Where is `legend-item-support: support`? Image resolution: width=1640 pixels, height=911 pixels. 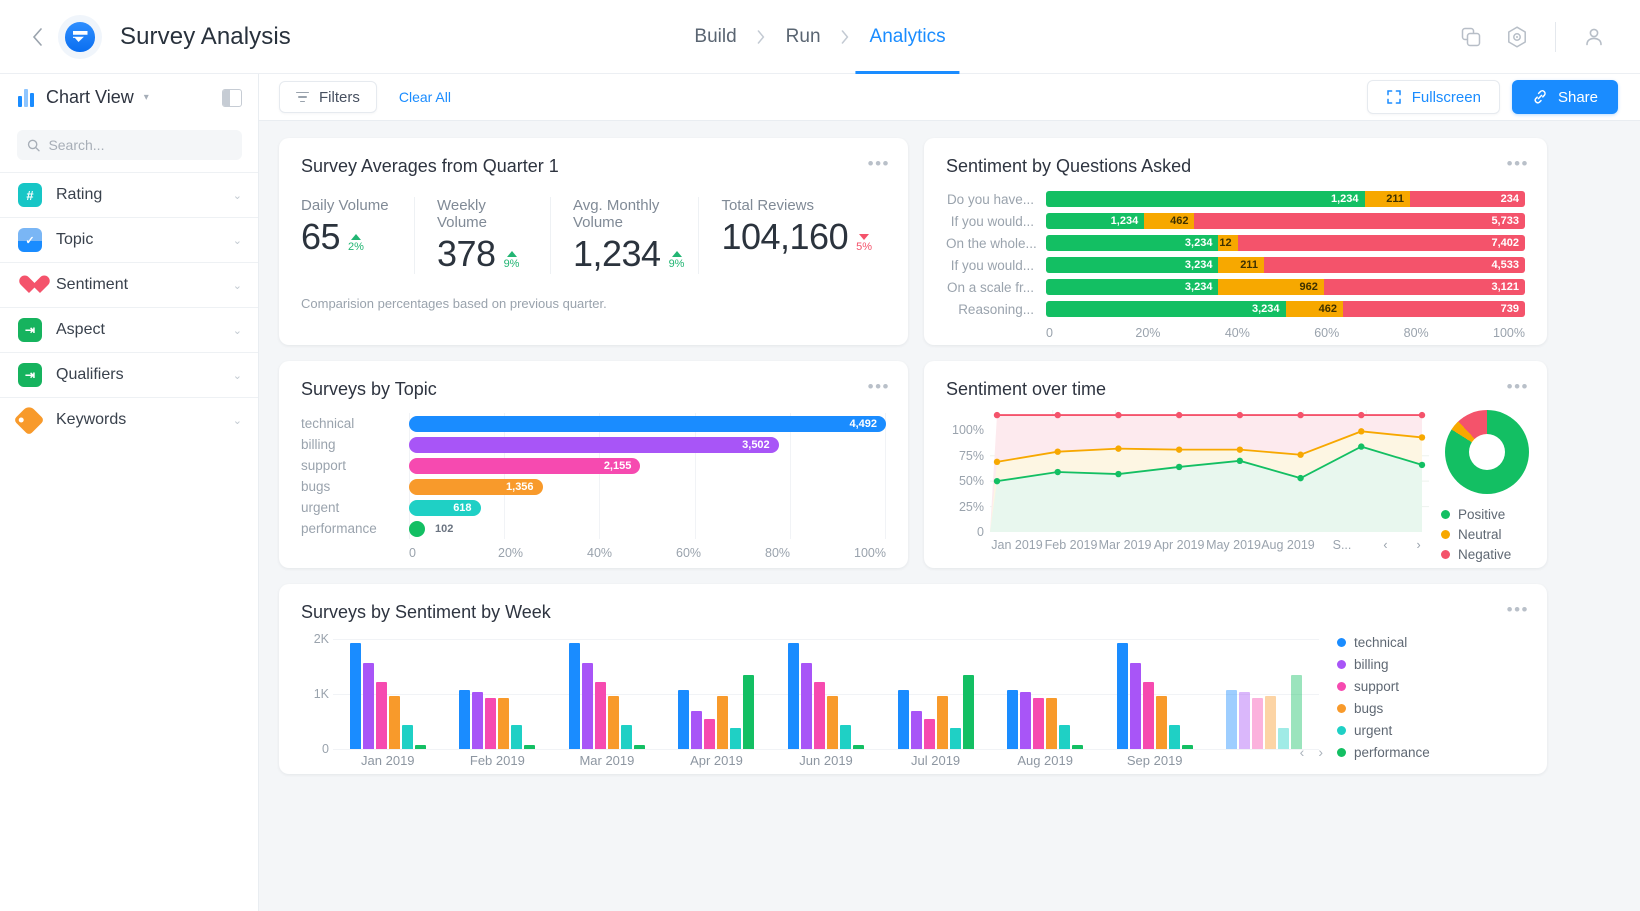
legend-item-support: support is located at coordinates (1387, 686).